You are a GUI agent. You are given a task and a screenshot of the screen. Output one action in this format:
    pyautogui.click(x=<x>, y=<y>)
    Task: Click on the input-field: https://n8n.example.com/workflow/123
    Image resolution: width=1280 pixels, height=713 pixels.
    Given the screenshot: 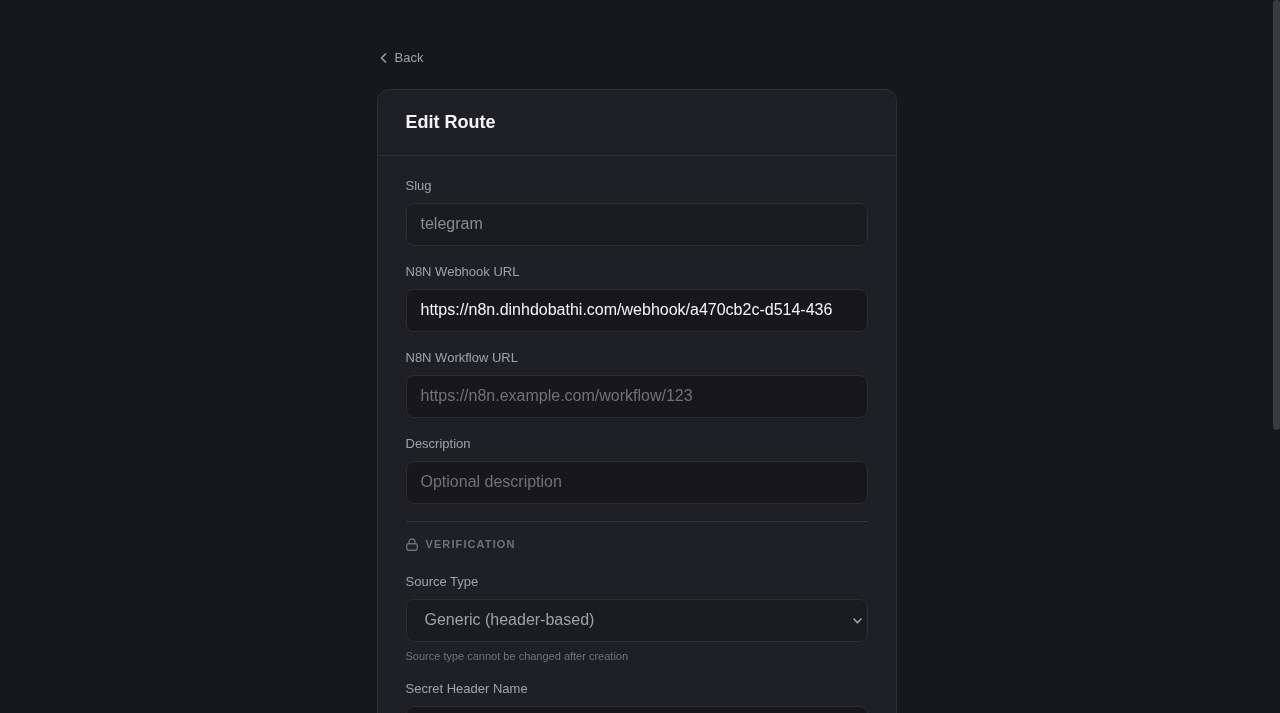 What is the action you would take?
    pyautogui.click(x=636, y=396)
    